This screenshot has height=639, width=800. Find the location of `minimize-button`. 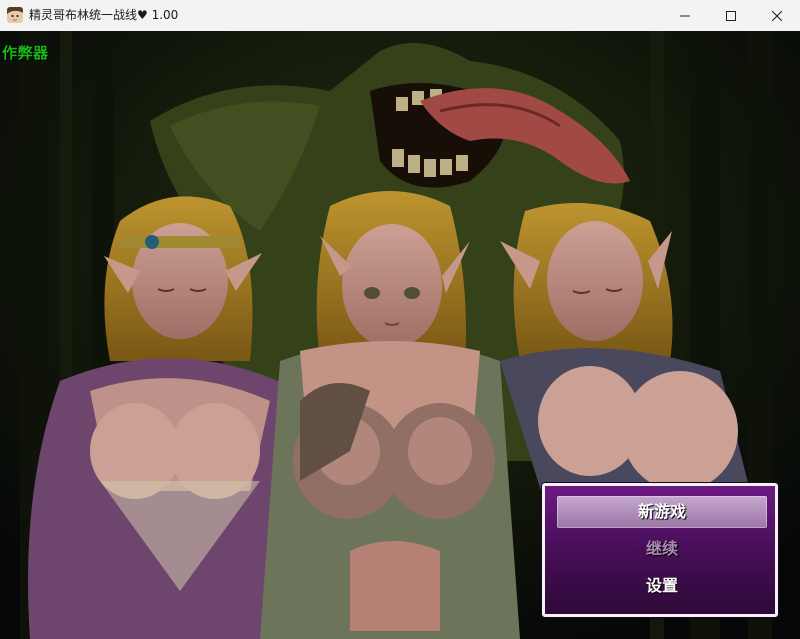

minimize-button is located at coordinates (685, 15).